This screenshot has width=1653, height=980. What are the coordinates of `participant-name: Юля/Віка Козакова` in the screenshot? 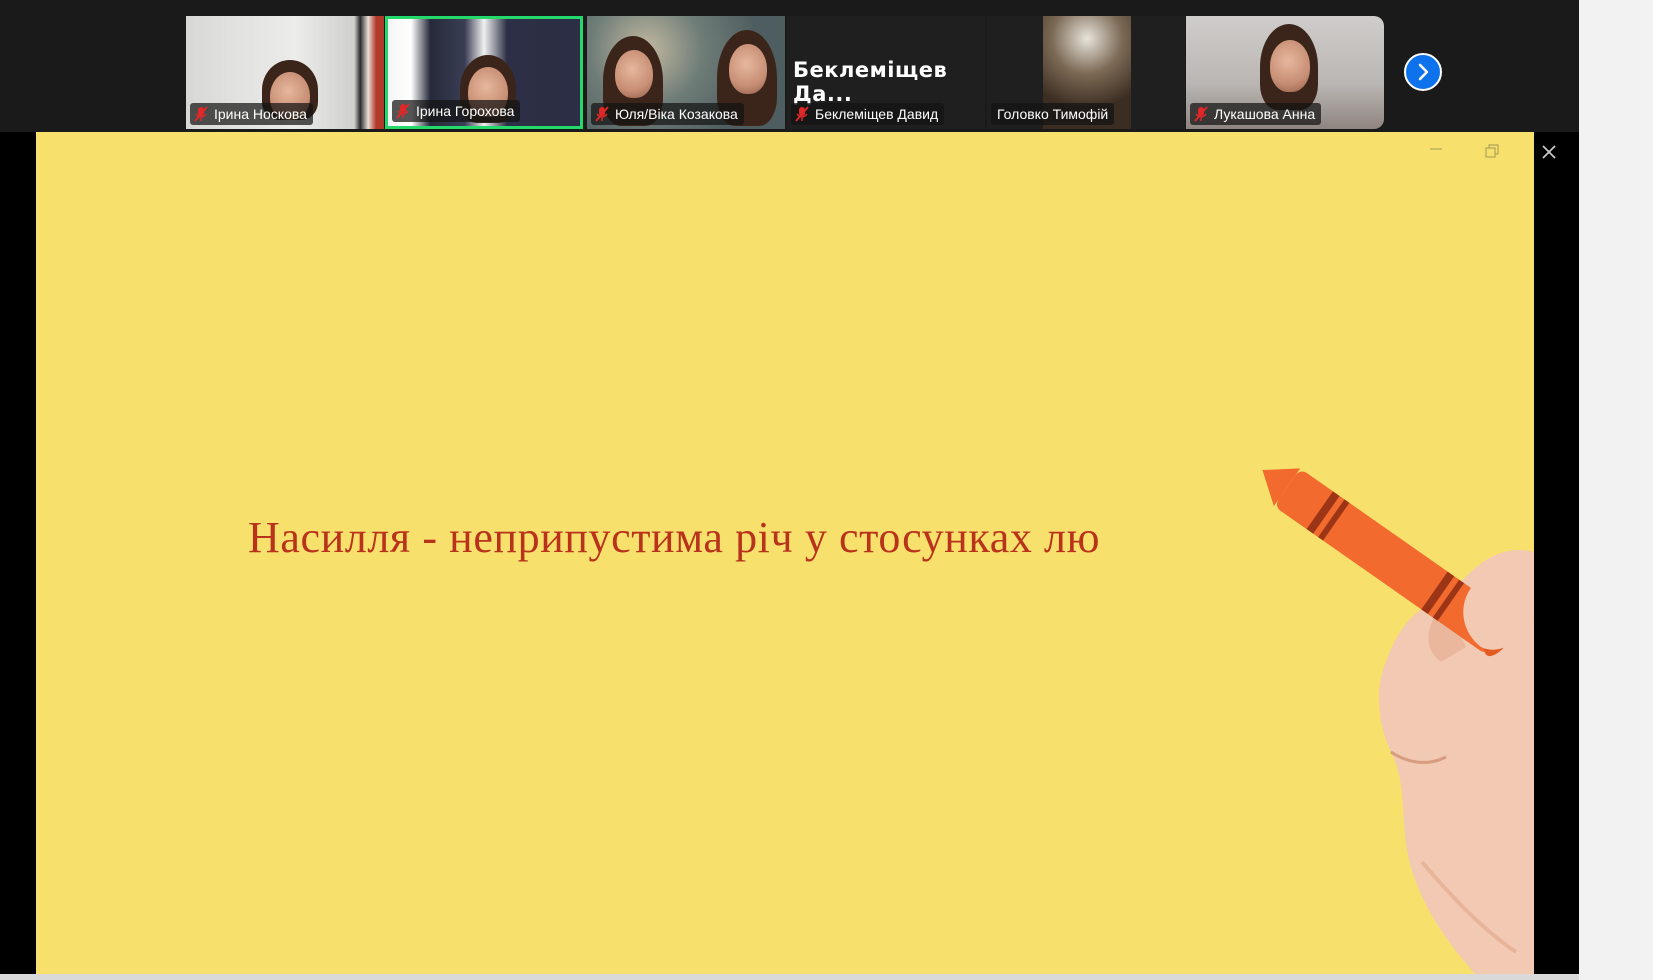 It's located at (676, 114).